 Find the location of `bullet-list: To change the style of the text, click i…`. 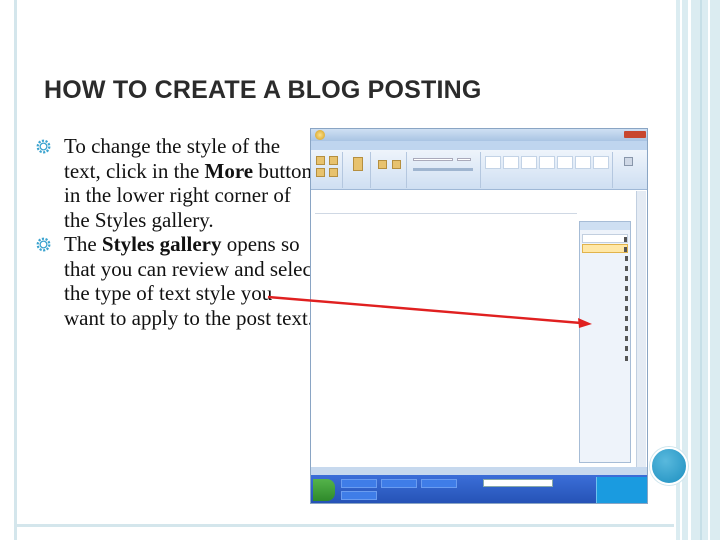

bullet-list: To change the style of the text, click i… is located at coordinates (177, 232).